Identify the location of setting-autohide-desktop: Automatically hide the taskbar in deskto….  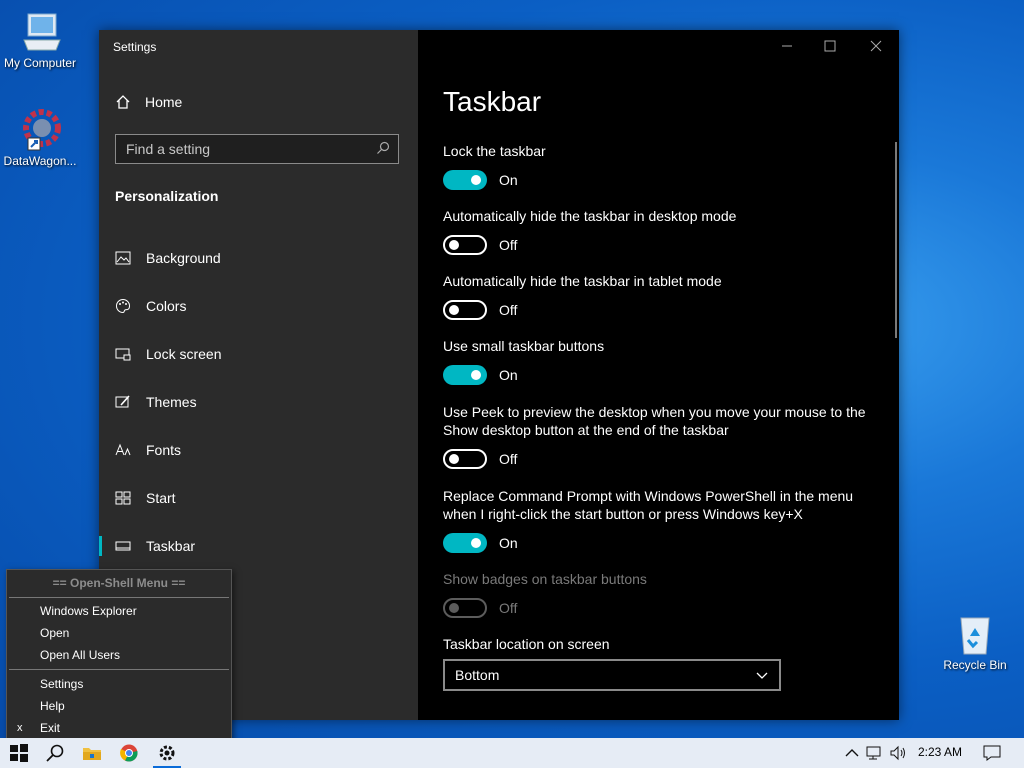
(663, 231).